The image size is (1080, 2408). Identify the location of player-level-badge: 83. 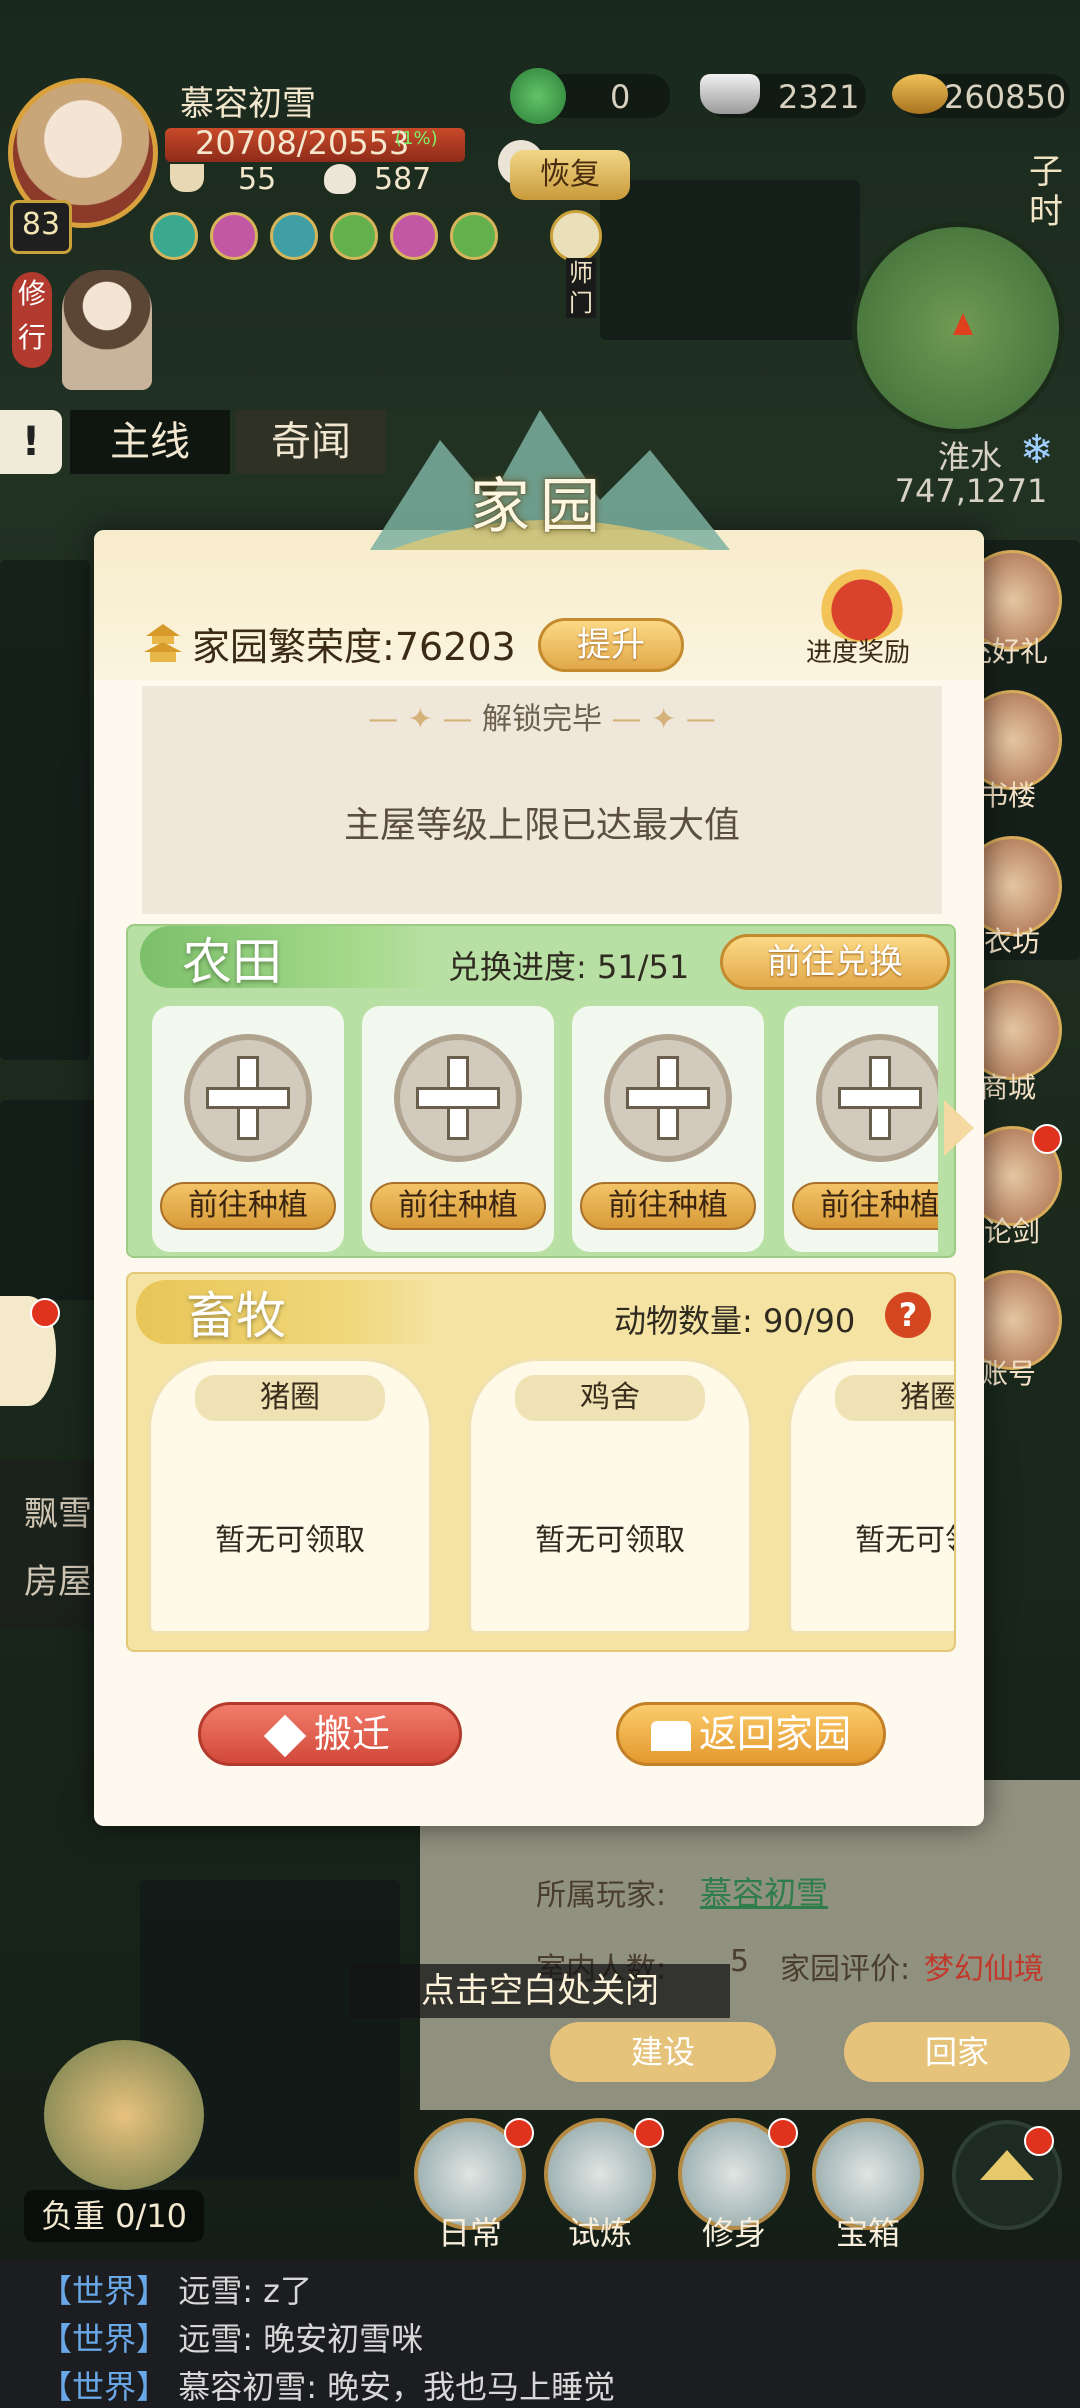
(41, 227).